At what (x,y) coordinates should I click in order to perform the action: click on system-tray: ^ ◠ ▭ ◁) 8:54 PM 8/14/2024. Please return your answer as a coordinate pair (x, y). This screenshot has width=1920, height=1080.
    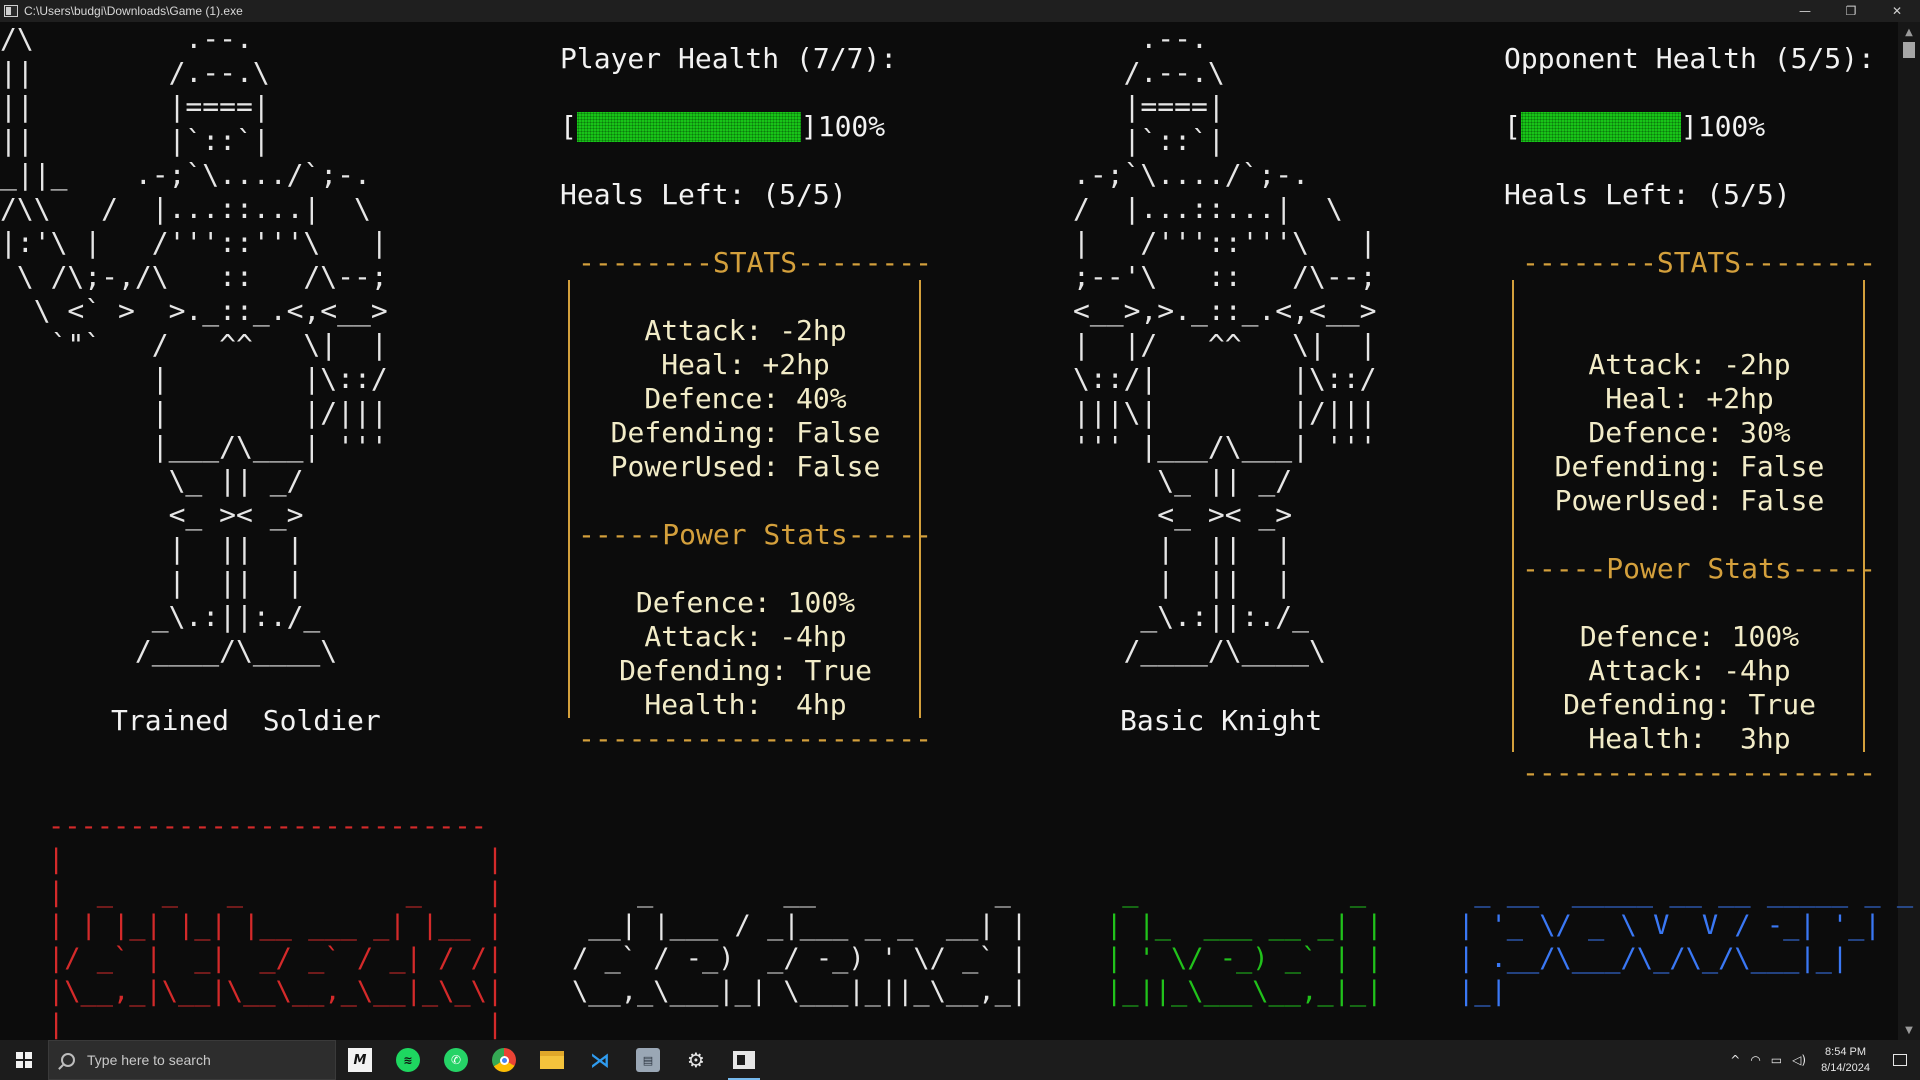
    Looking at the image, I should click on (1822, 1060).